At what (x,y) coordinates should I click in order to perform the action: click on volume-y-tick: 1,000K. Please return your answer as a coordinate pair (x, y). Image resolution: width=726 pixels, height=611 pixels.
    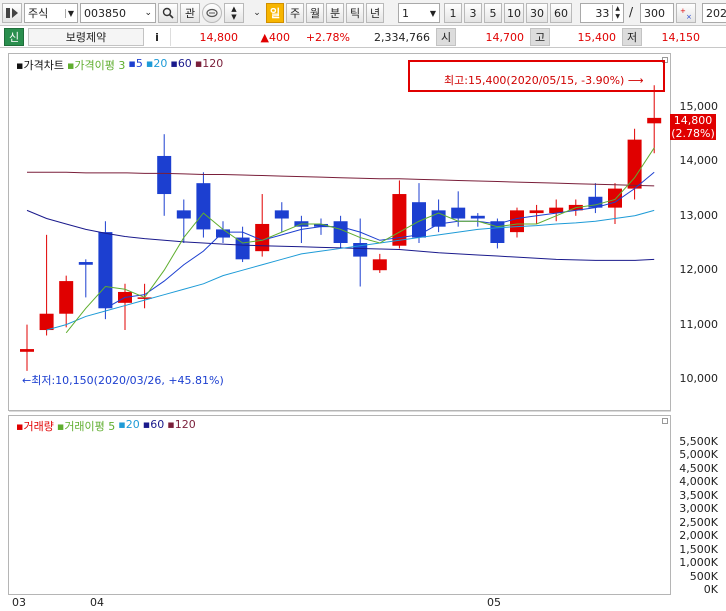
    Looking at the image, I should click on (698, 563).